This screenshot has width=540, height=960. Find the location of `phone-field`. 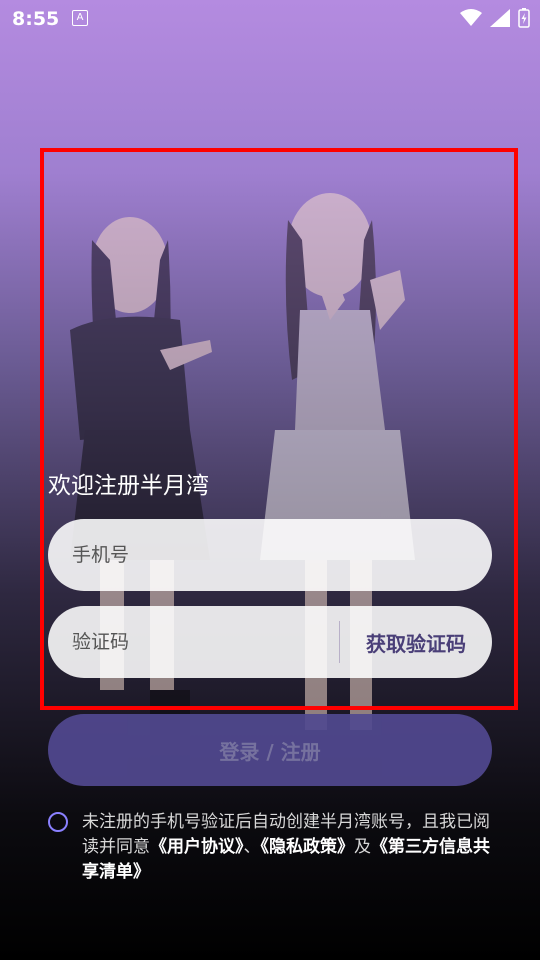

phone-field is located at coordinates (270, 555).